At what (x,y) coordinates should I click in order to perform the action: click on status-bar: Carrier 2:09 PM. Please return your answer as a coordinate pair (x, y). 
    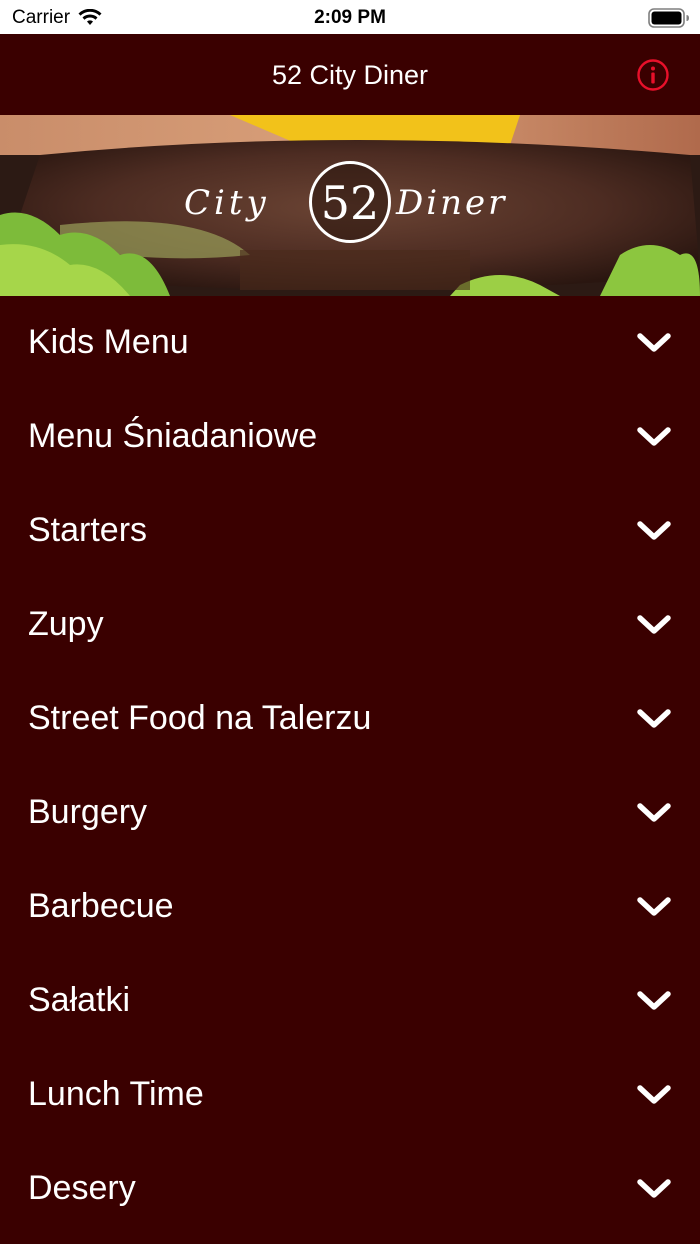
    Looking at the image, I should click on (350, 17).